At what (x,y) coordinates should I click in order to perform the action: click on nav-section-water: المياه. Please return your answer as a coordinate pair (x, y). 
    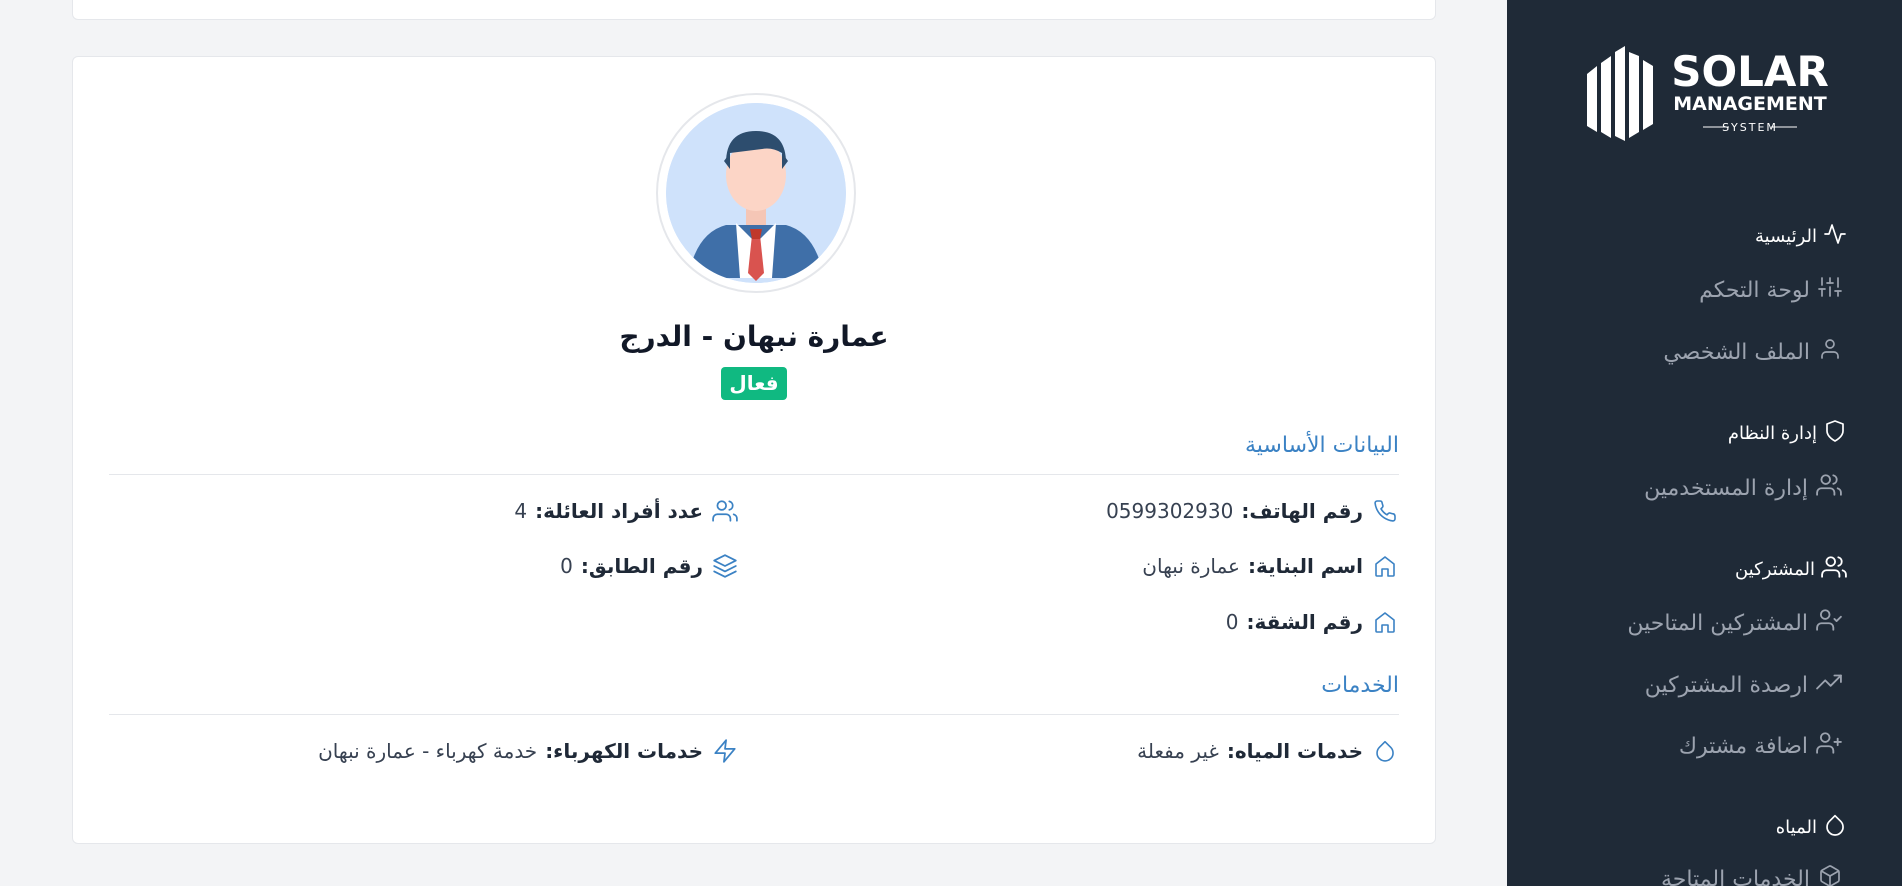
    Looking at the image, I should click on (1811, 827).